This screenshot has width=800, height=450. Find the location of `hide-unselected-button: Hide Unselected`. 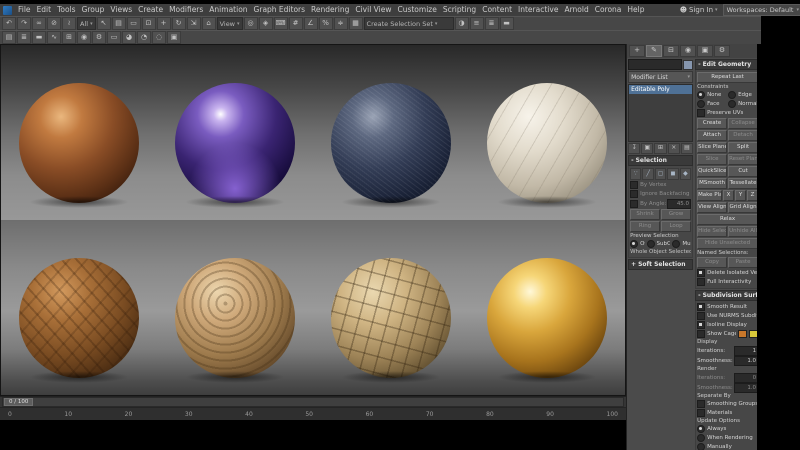

hide-unselected-button: Hide Unselected is located at coordinates (728, 243).